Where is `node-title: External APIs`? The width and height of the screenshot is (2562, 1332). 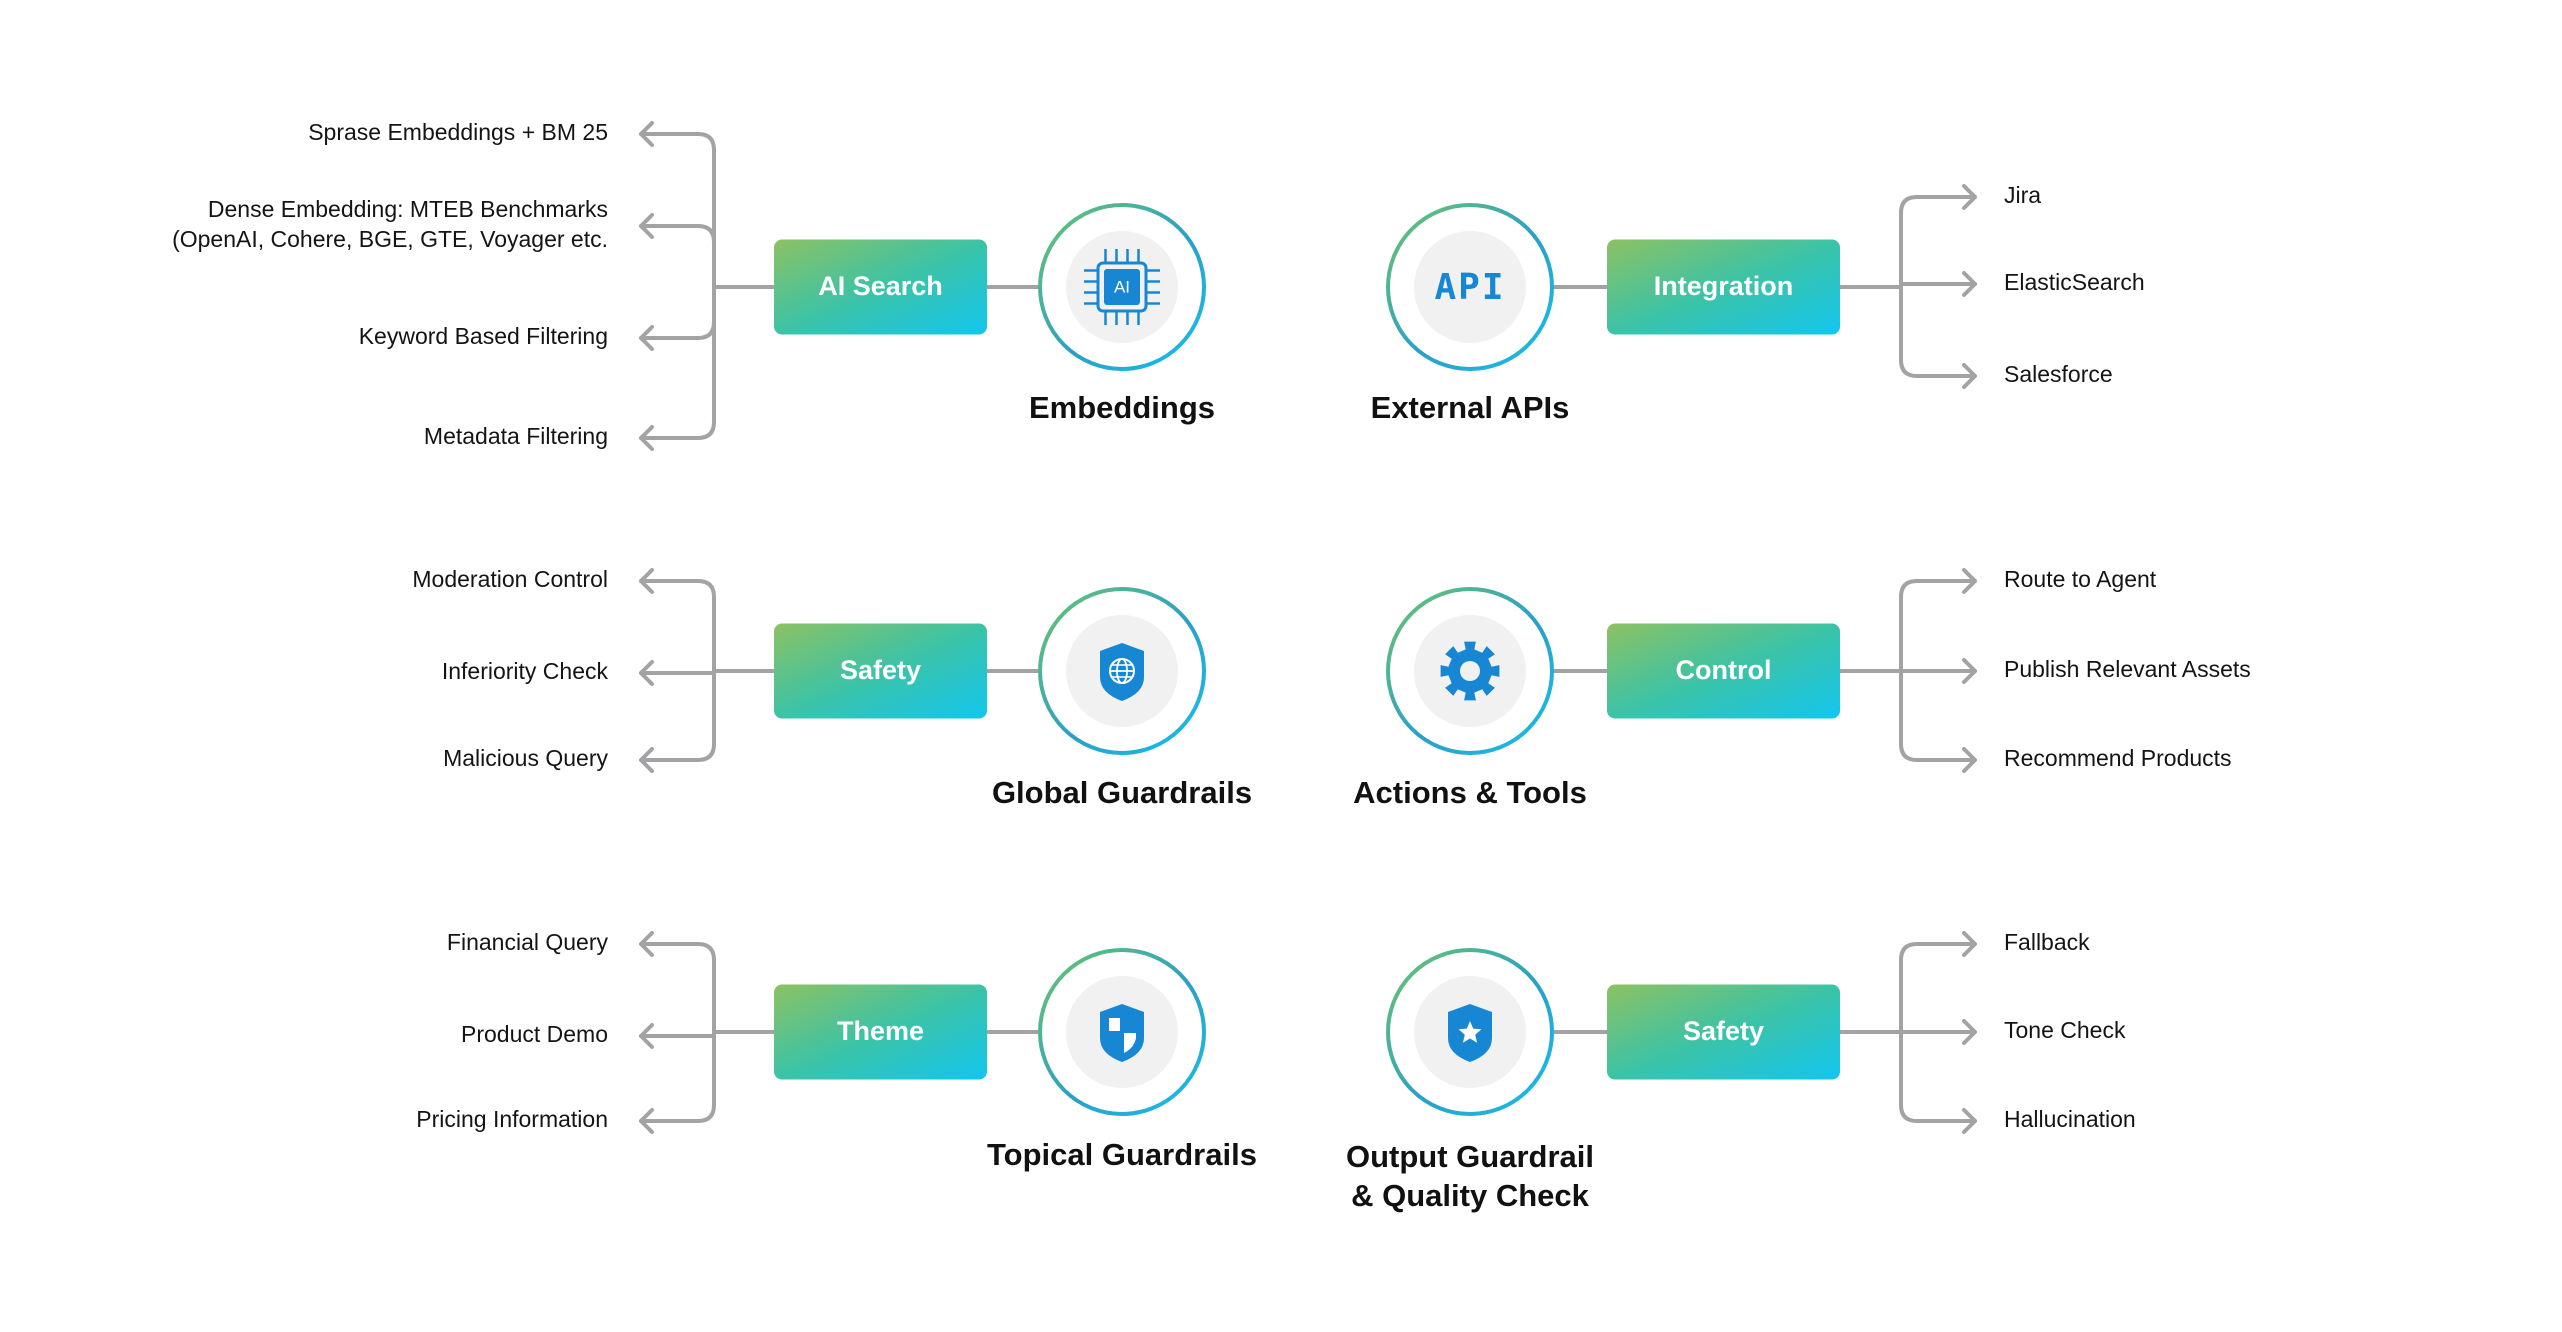
node-title: External APIs is located at coordinates (1470, 407).